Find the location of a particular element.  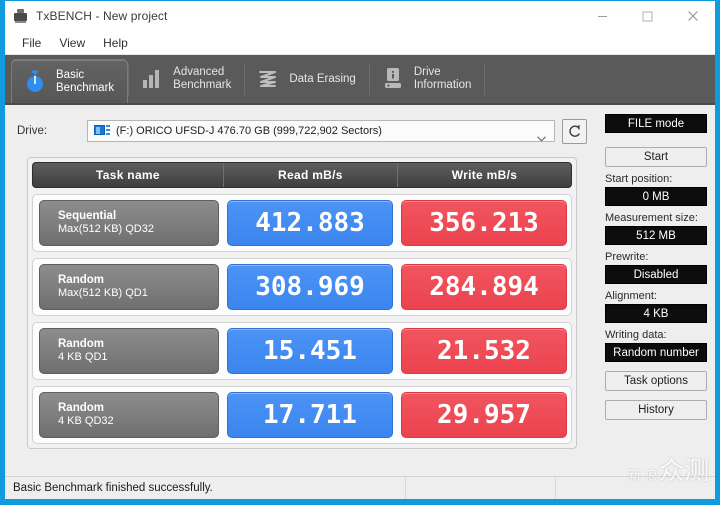

write-value: 356.213 is located at coordinates (484, 223).